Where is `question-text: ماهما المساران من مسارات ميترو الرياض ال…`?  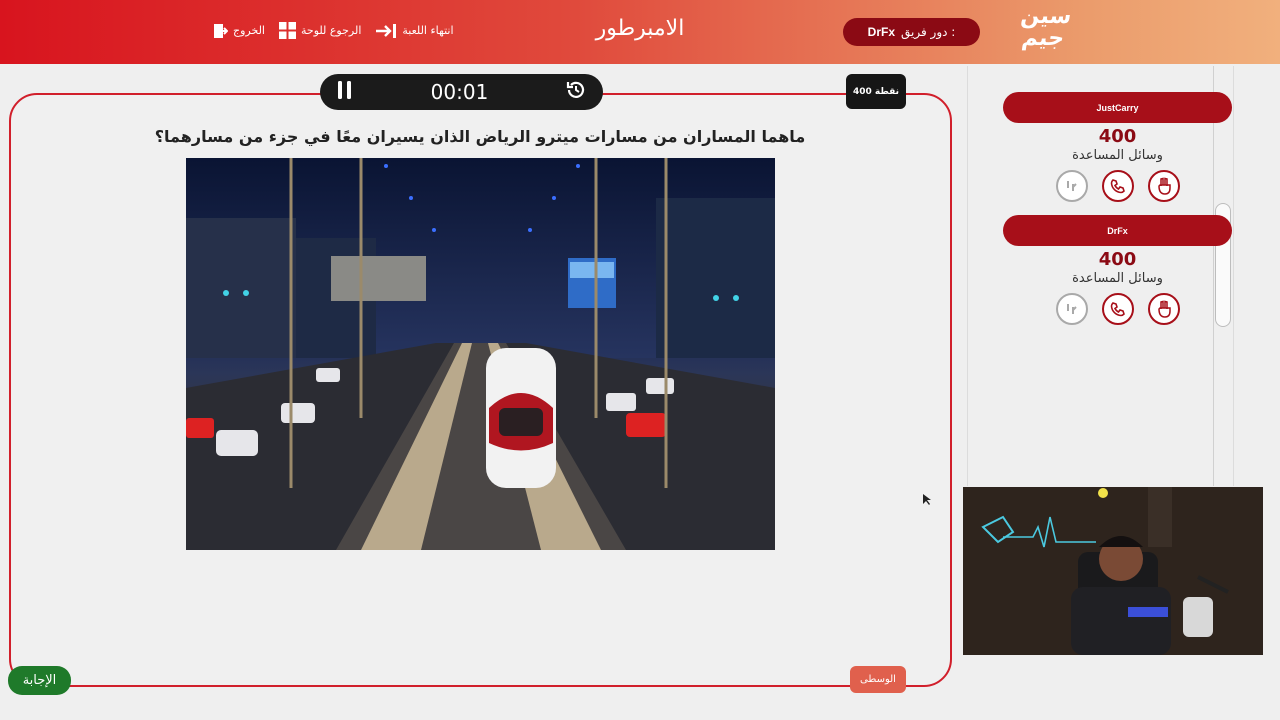 question-text: ماهما المساران من مسارات ميترو الرياض ال… is located at coordinates (480, 136).